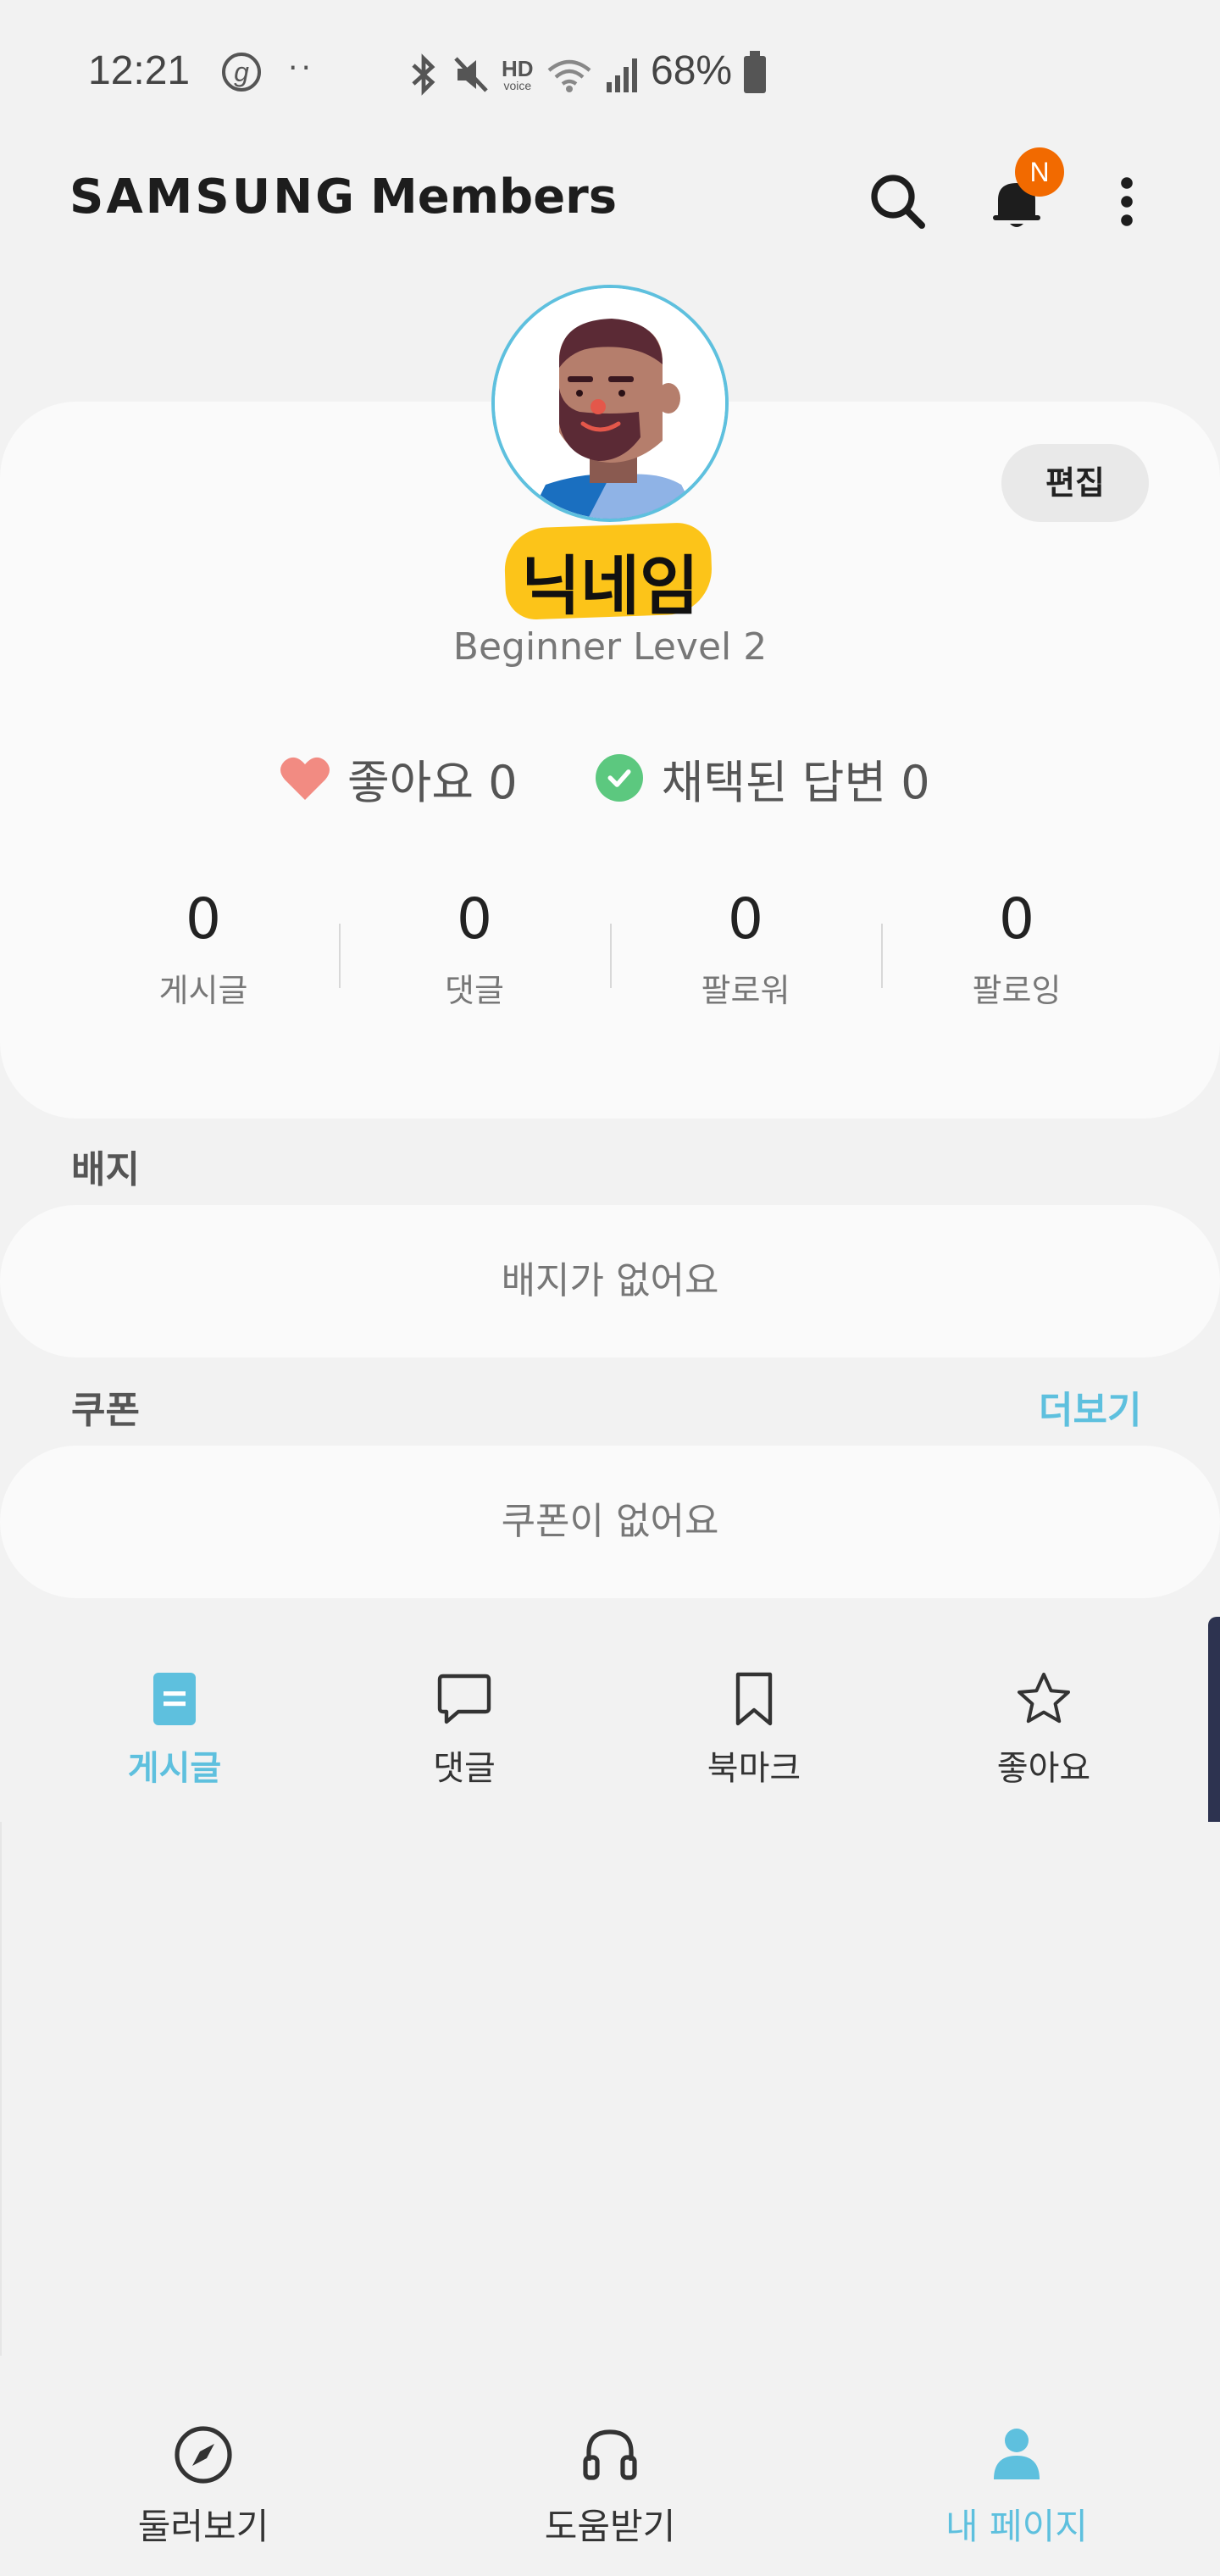 The image size is (1220, 2576). I want to click on tab-bookmarks: 북마크, so click(754, 1729).